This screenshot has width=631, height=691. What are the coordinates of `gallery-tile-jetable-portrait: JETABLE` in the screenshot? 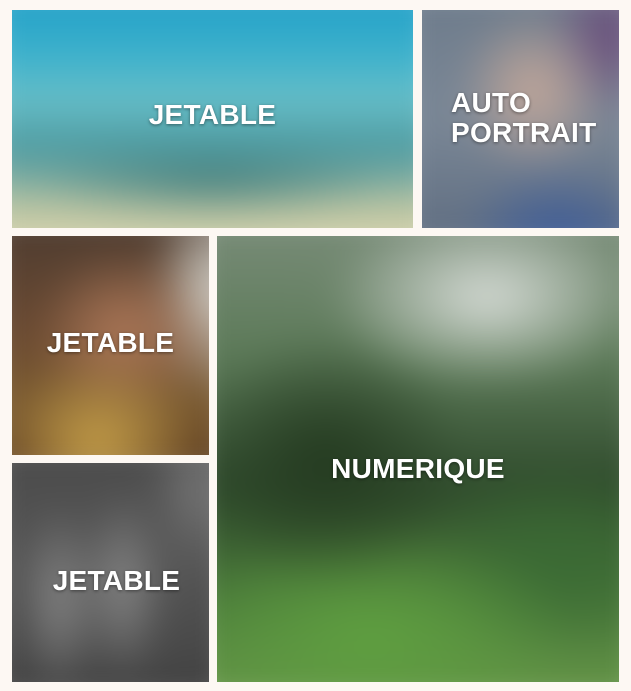 It's located at (110, 345).